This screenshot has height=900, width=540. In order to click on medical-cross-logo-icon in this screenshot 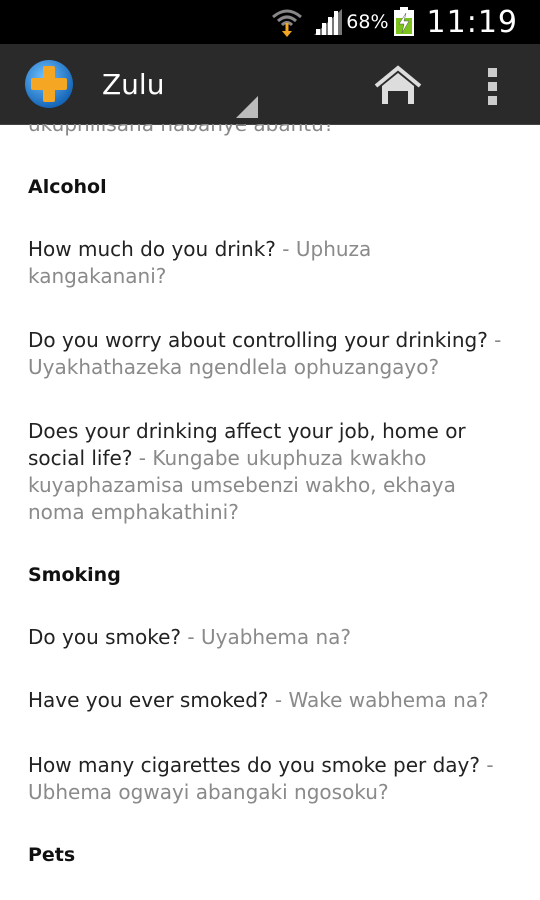, I will do `click(49, 84)`.